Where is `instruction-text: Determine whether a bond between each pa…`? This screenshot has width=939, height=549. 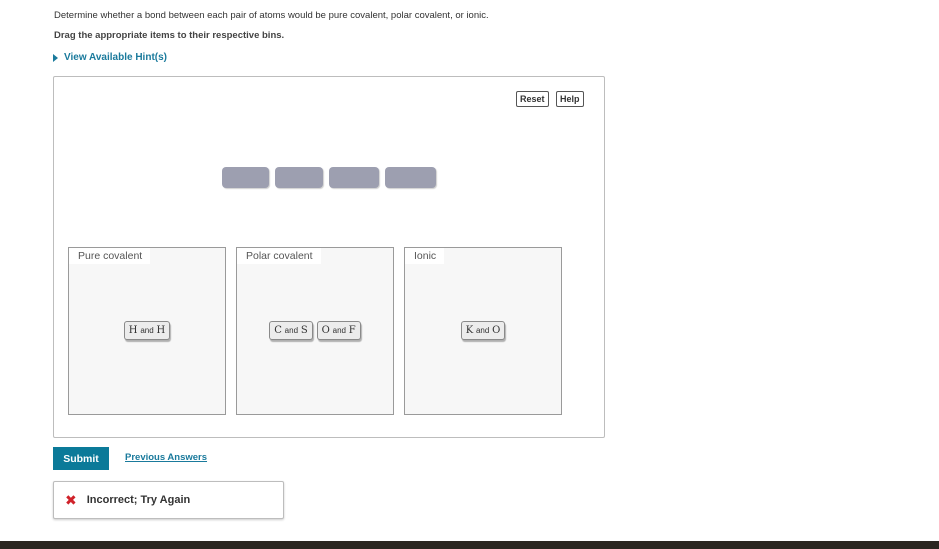 instruction-text: Determine whether a bond between each pa… is located at coordinates (271, 15).